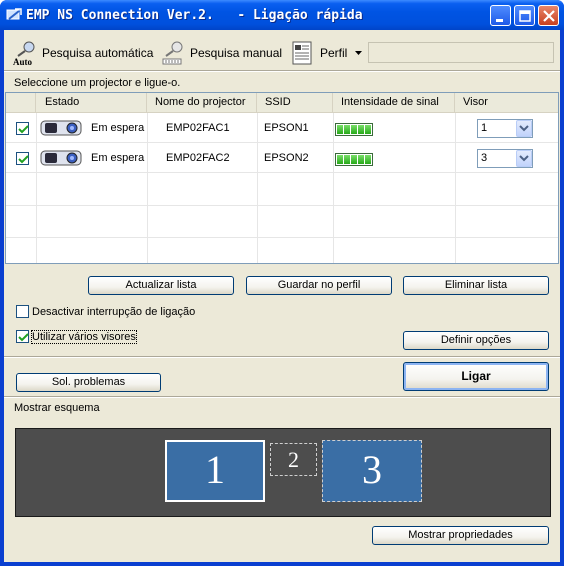  I want to click on projector-name-cell: EMP02FAC1, so click(198, 128).